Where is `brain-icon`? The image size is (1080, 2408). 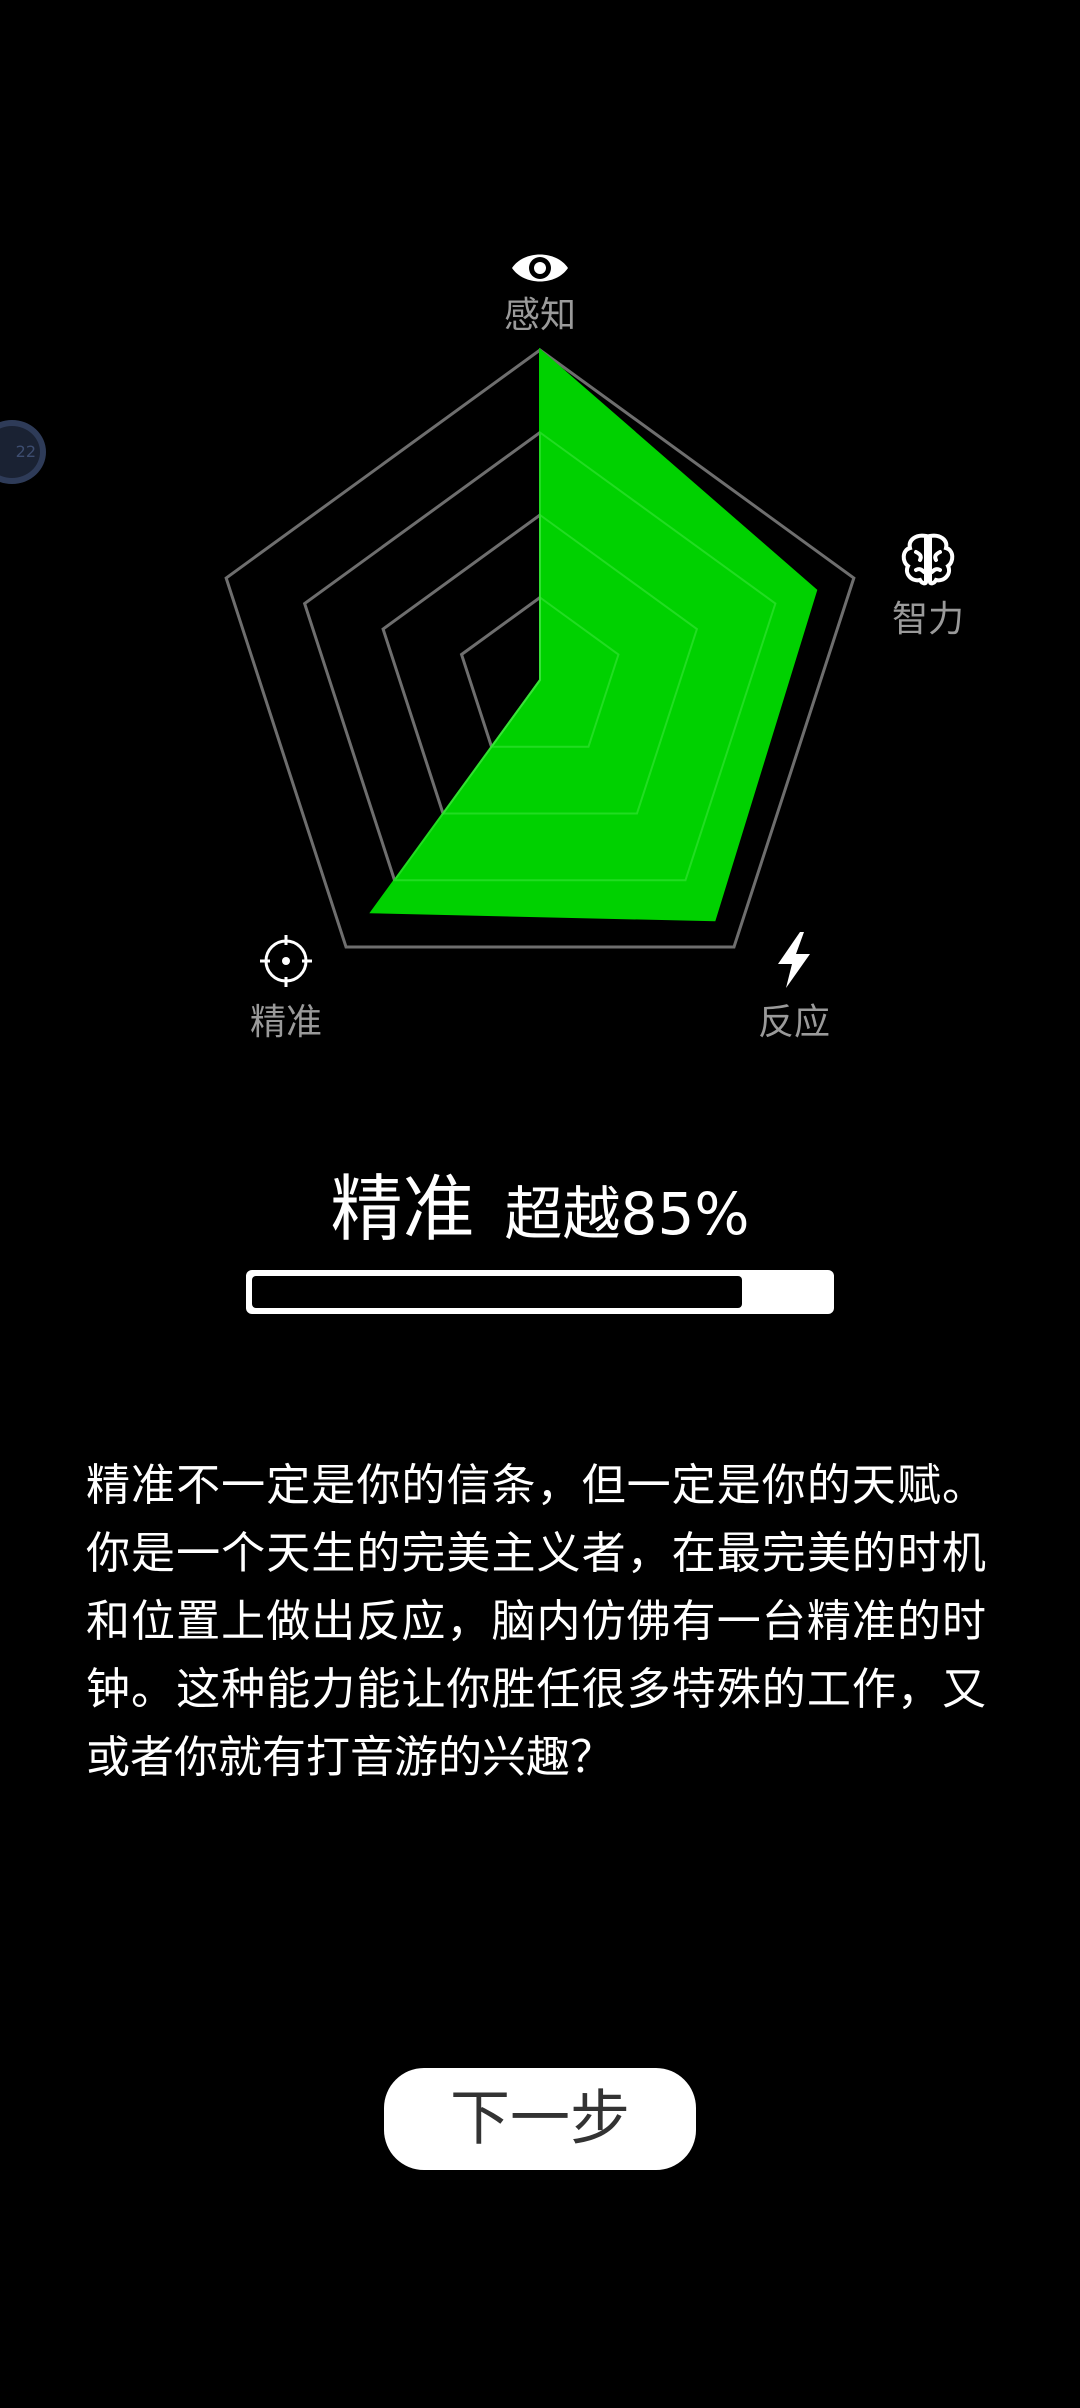
brain-icon is located at coordinates (928, 559).